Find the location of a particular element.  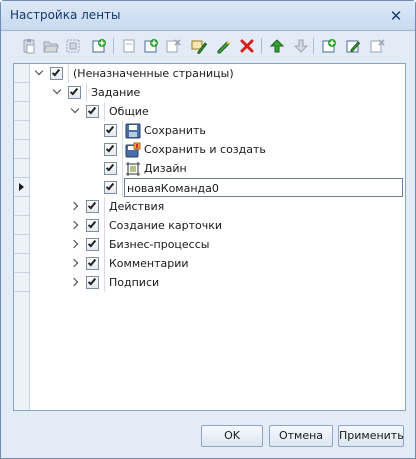

tree-row: Сохранить is located at coordinates (209, 130).